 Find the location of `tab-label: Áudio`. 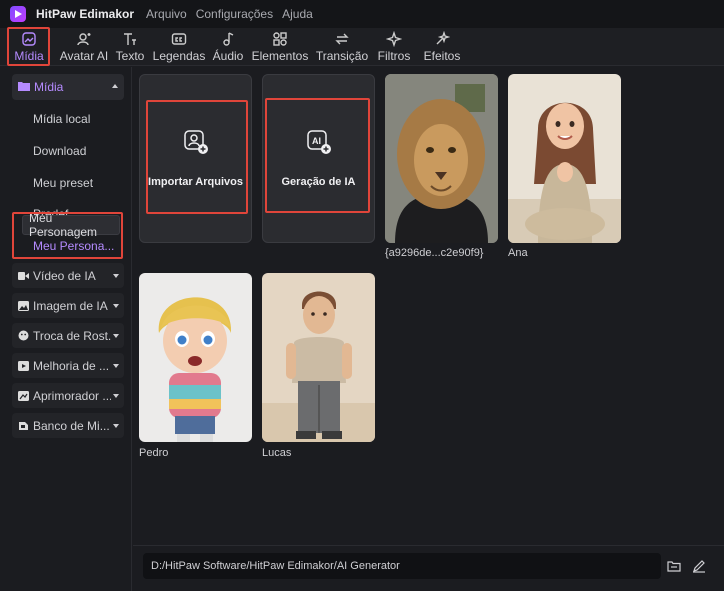

tab-label: Áudio is located at coordinates (228, 56).